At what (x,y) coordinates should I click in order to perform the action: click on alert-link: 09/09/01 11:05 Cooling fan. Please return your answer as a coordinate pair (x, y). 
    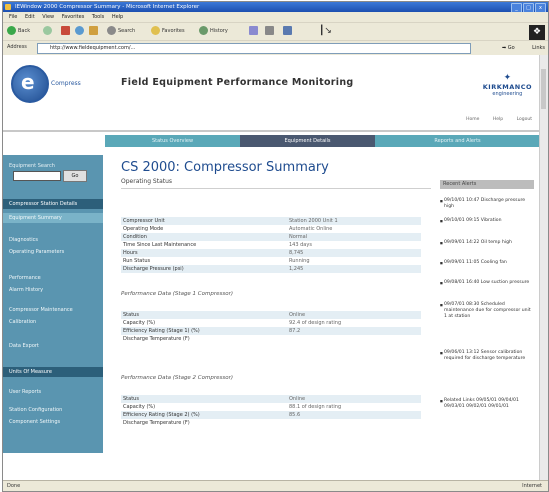
    Looking at the image, I should click on (486, 263).